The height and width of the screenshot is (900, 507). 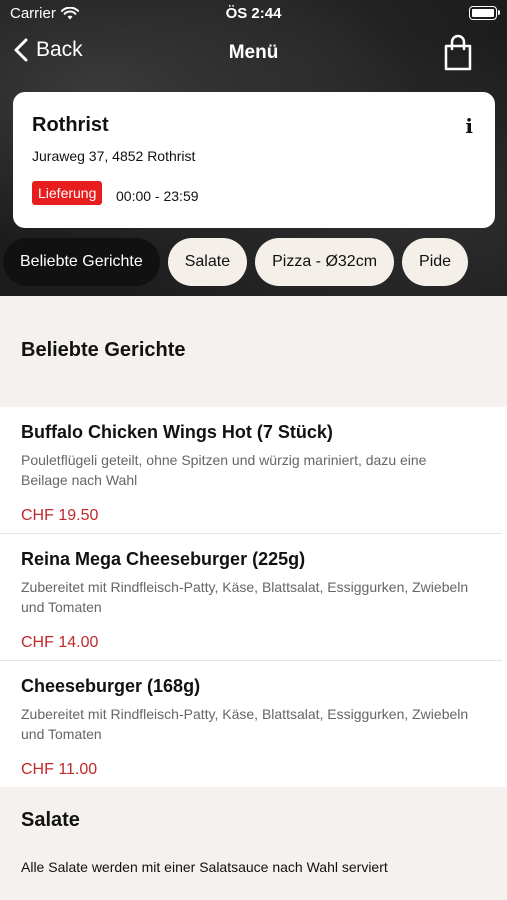 I want to click on section-title: Salate, so click(x=50, y=820).